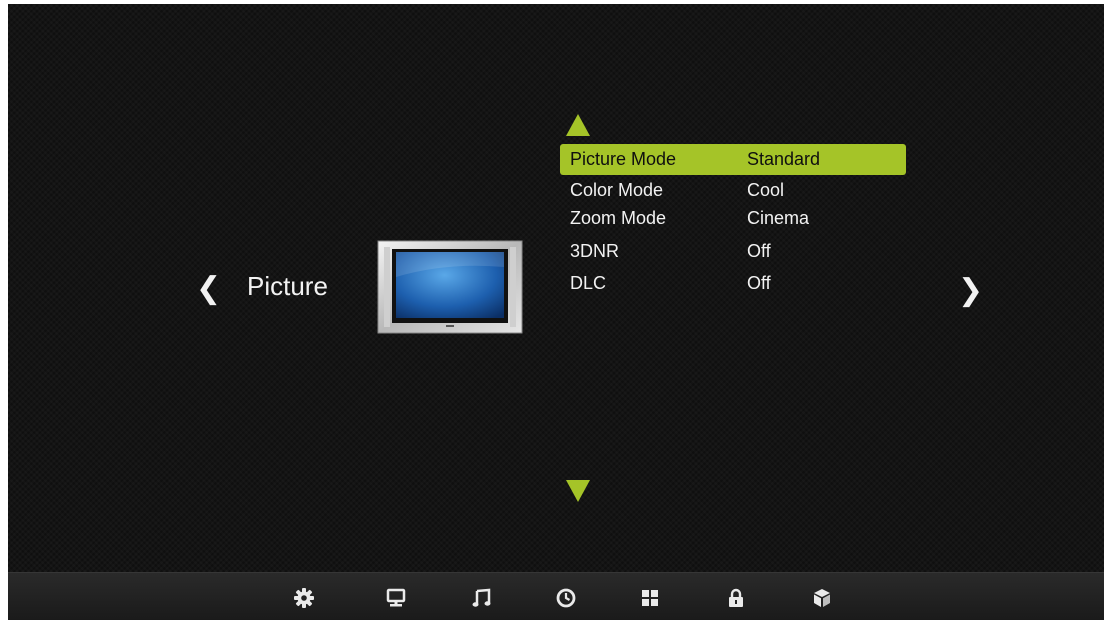 The width and height of the screenshot is (1112, 625). I want to click on previous-category-arrow-icon: ❮, so click(208, 289).